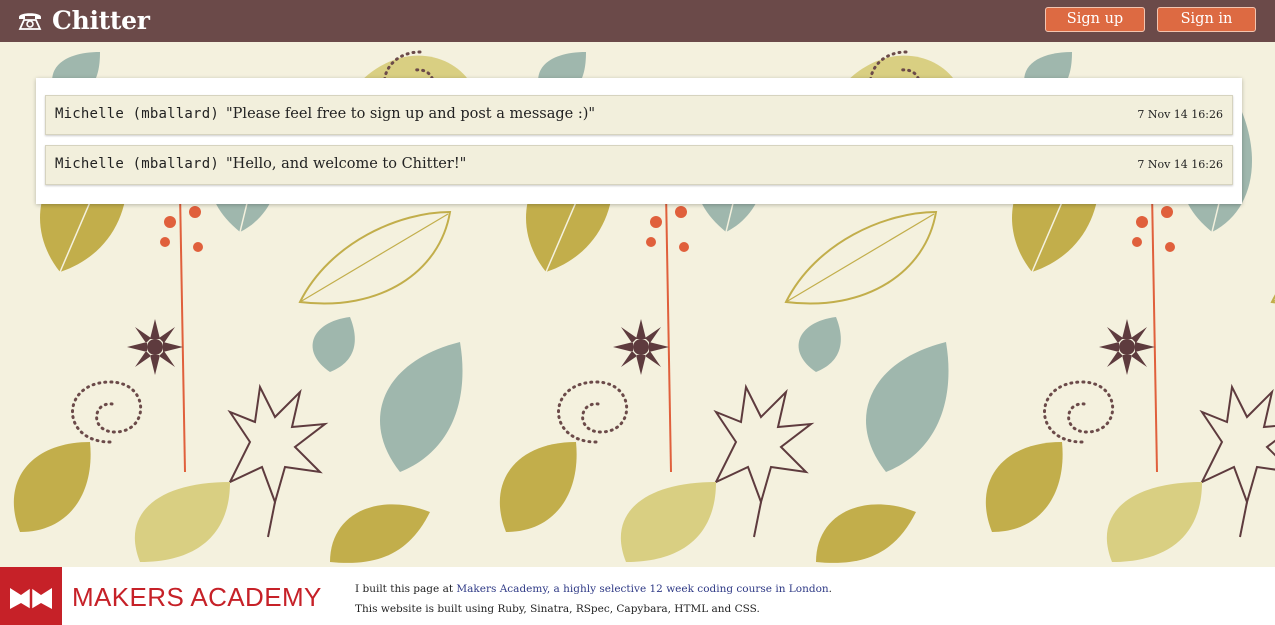  Describe the element at coordinates (830, 589) in the screenshot. I see `footer-credit-suffix: .` at that location.